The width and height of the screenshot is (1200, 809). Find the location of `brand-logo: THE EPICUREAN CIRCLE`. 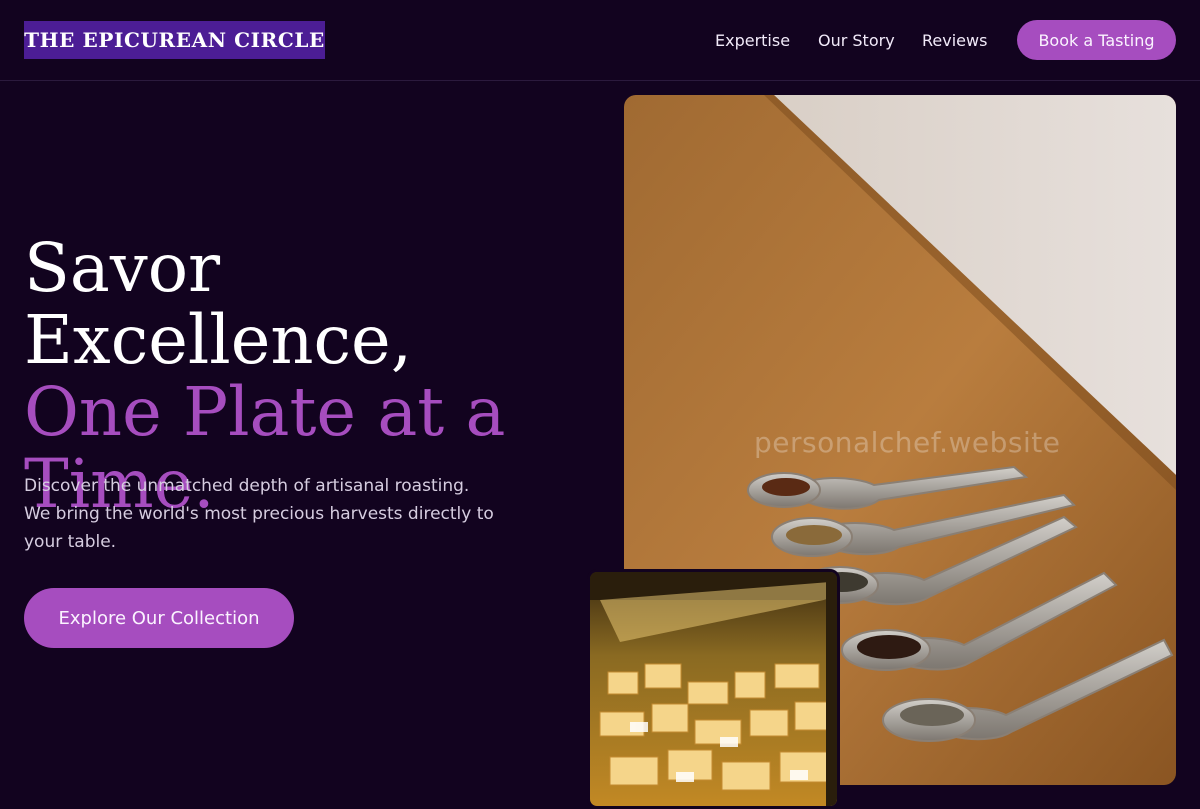

brand-logo: THE EPICUREAN CIRCLE is located at coordinates (174, 40).